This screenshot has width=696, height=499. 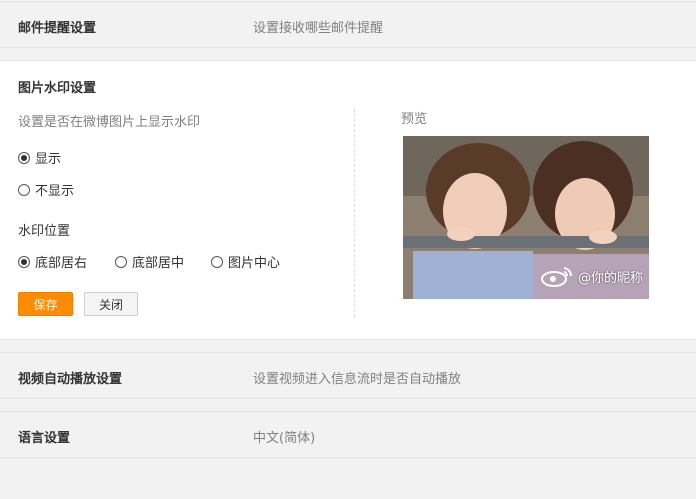 What do you see at coordinates (318, 28) in the screenshot?
I see `email-settings-desc: 设置接收哪些邮件提醒` at bounding box center [318, 28].